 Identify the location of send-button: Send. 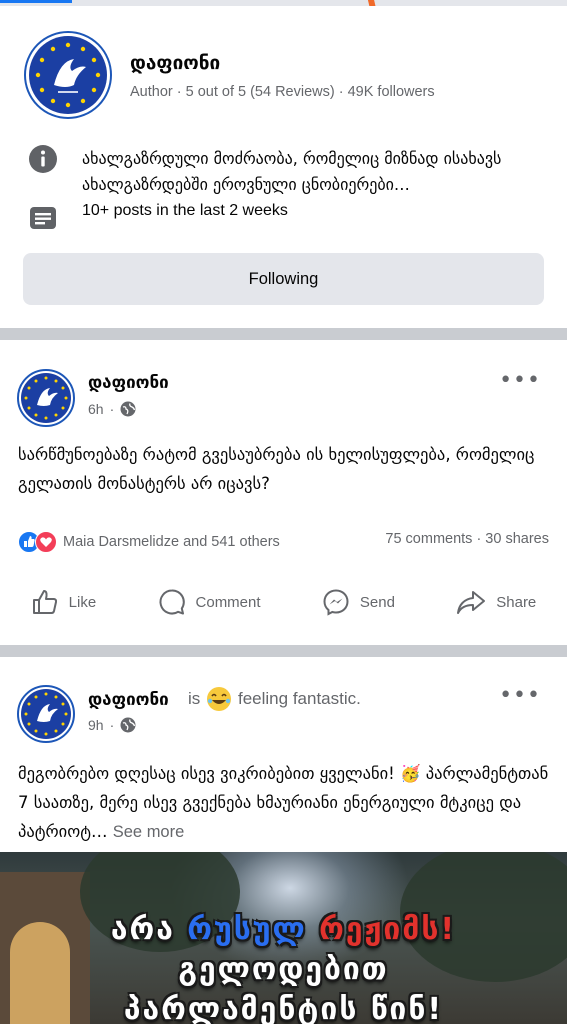
(358, 602).